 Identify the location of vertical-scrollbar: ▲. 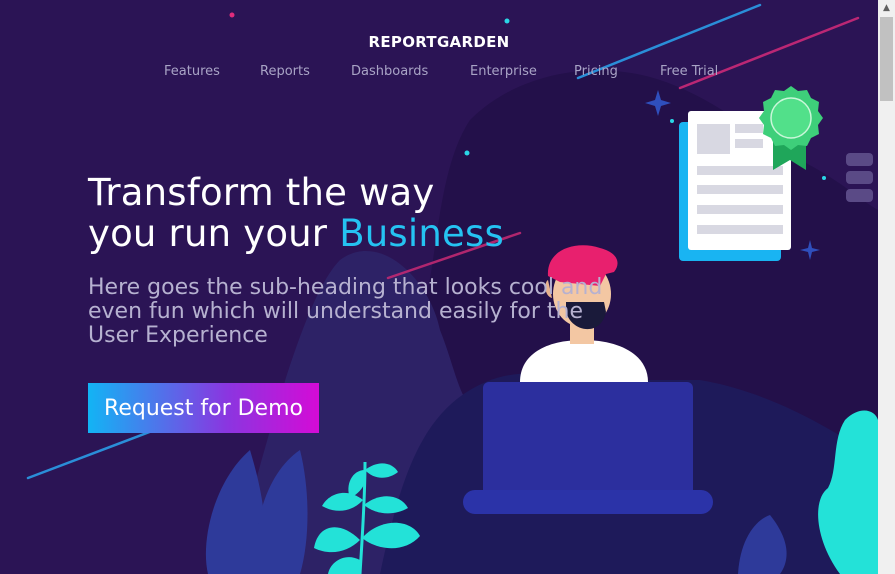
(886, 287).